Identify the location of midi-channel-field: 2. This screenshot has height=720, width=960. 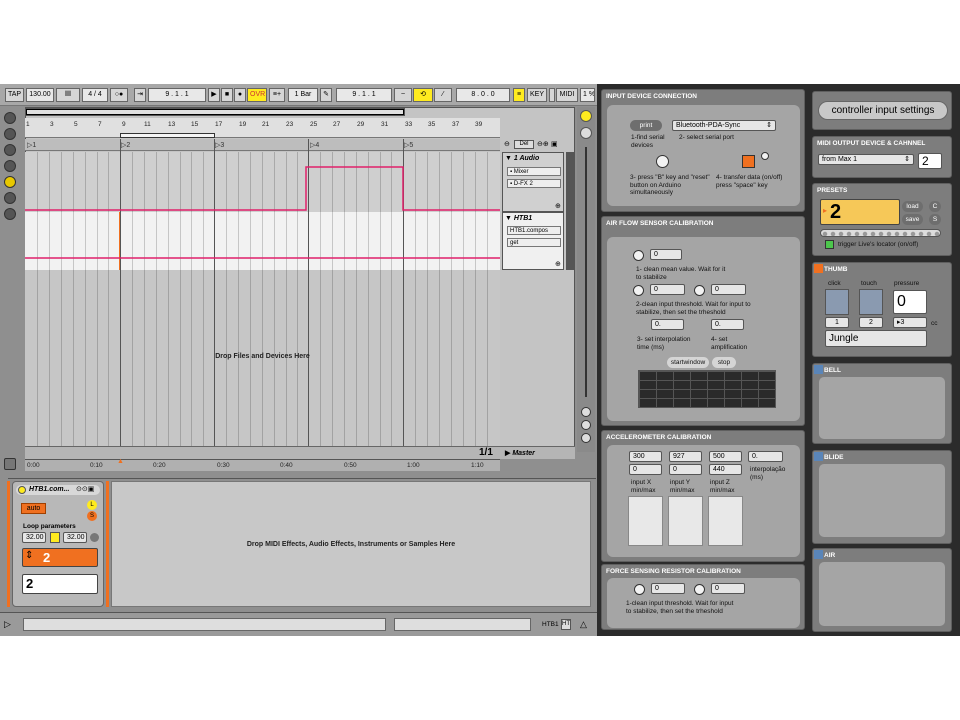
(930, 161).